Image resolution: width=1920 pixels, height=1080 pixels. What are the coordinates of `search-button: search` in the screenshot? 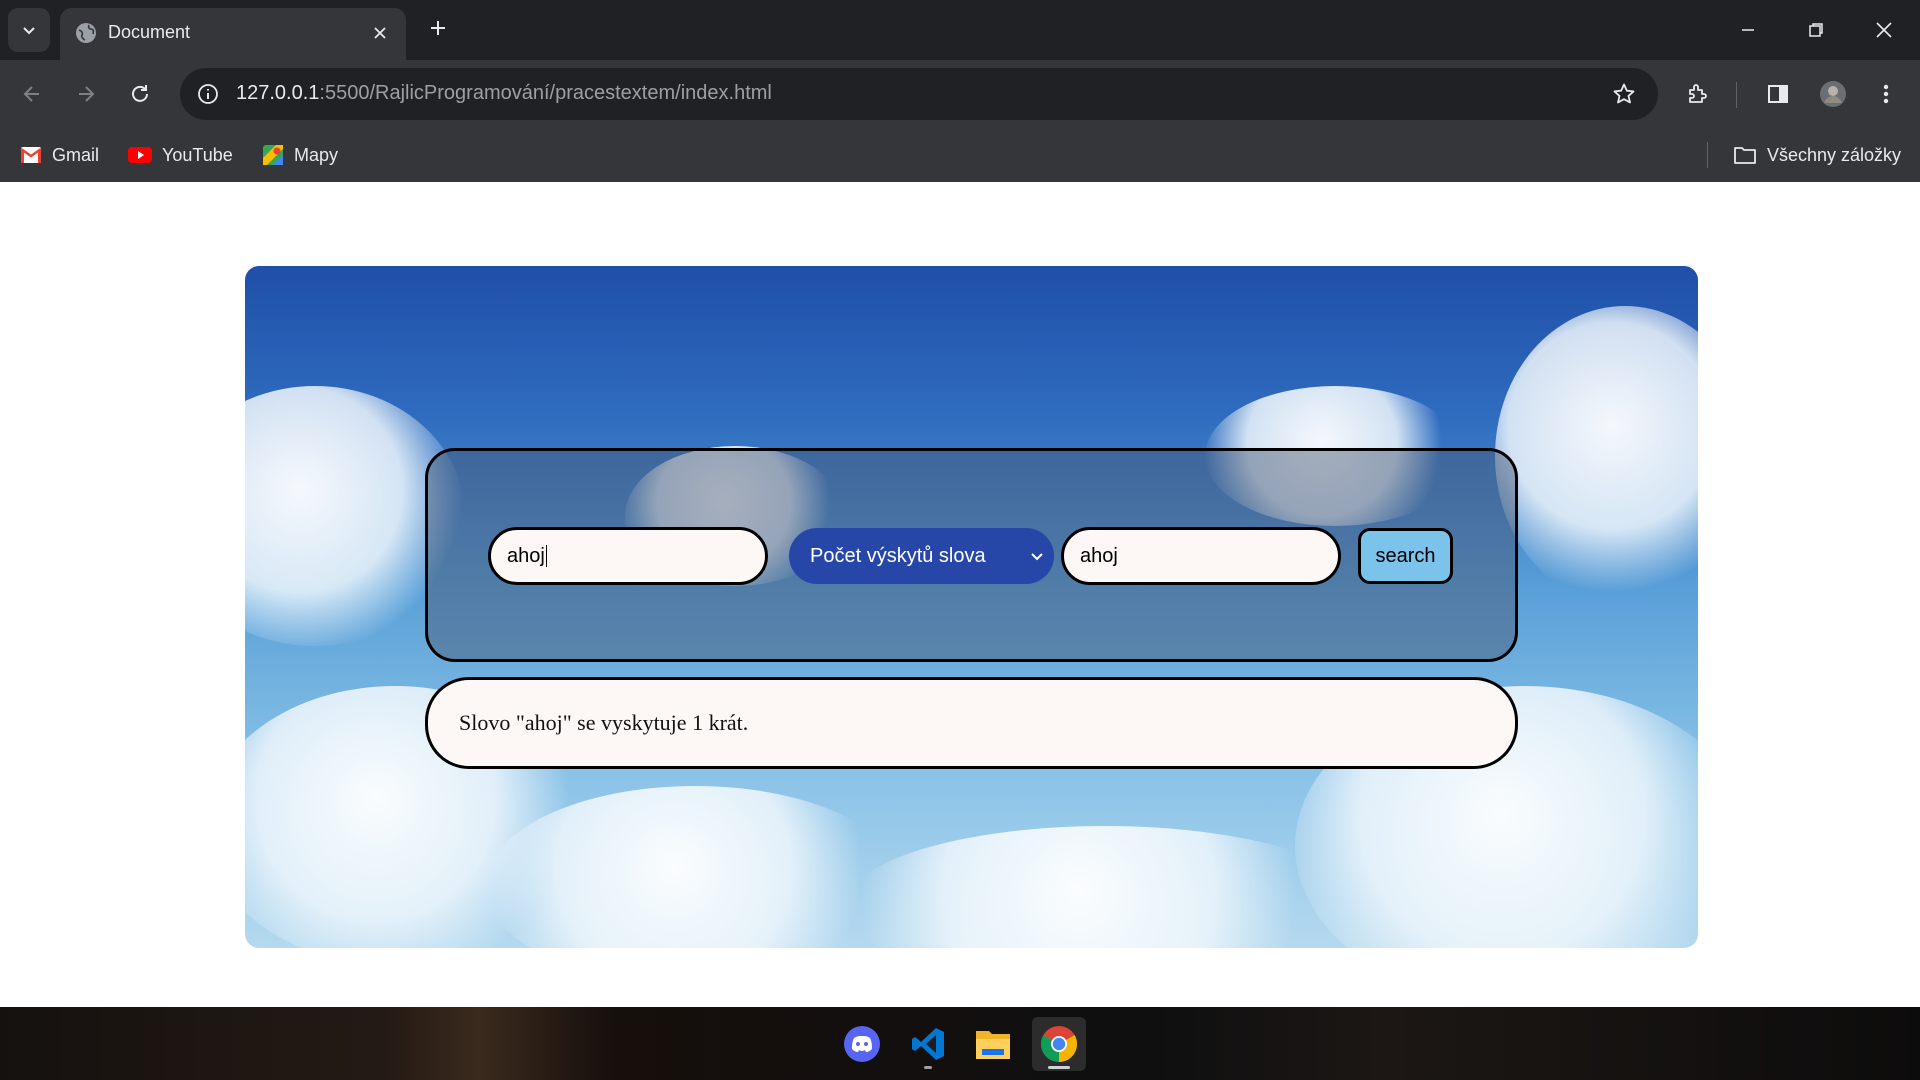 It's located at (1405, 556).